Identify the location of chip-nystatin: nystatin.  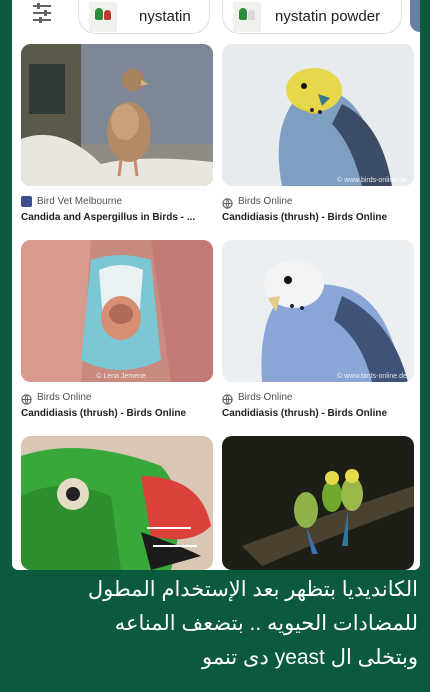
(144, 17).